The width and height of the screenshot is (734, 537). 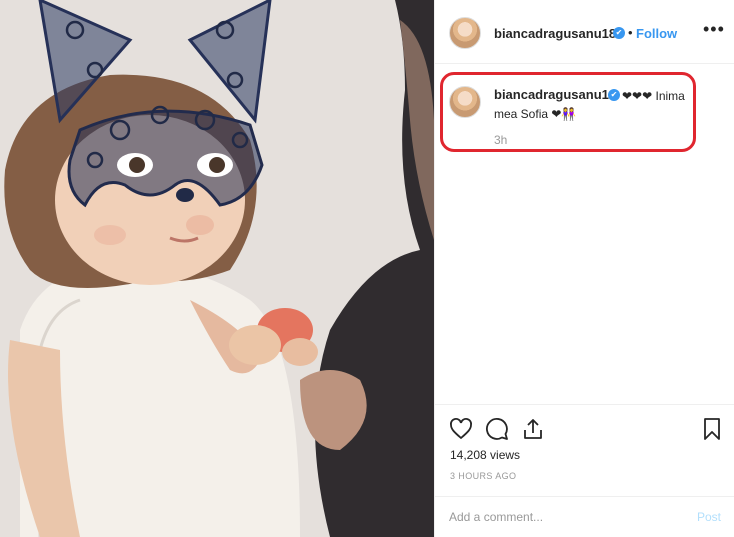 What do you see at coordinates (500, 140) in the screenshot?
I see `caption-age: 3h` at bounding box center [500, 140].